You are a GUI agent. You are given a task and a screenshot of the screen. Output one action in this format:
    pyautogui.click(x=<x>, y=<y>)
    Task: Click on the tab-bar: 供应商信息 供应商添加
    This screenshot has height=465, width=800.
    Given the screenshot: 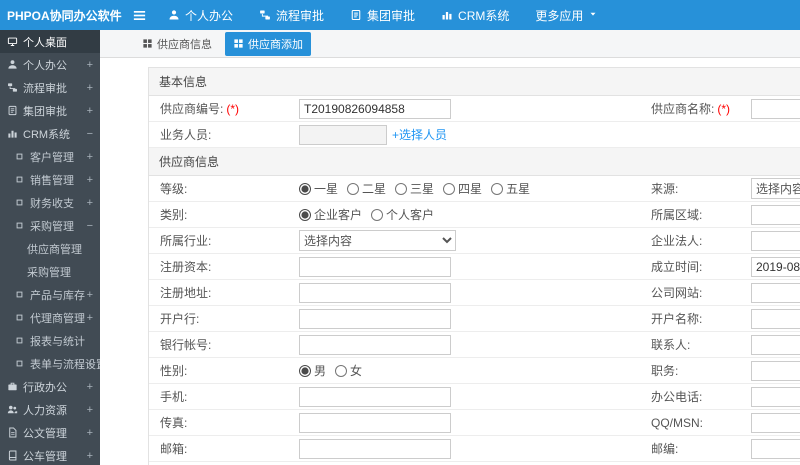 What is the action you would take?
    pyautogui.click(x=450, y=44)
    